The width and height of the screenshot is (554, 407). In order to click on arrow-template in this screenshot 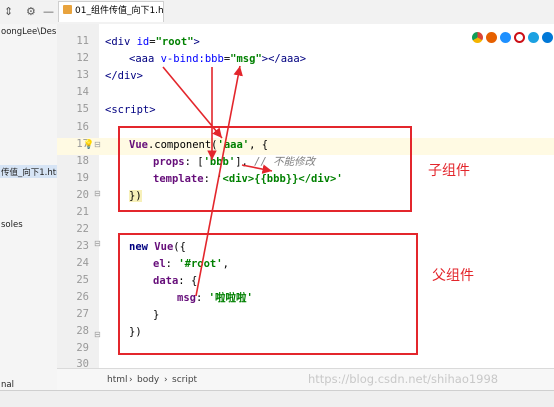, I will do `click(257, 169)`.